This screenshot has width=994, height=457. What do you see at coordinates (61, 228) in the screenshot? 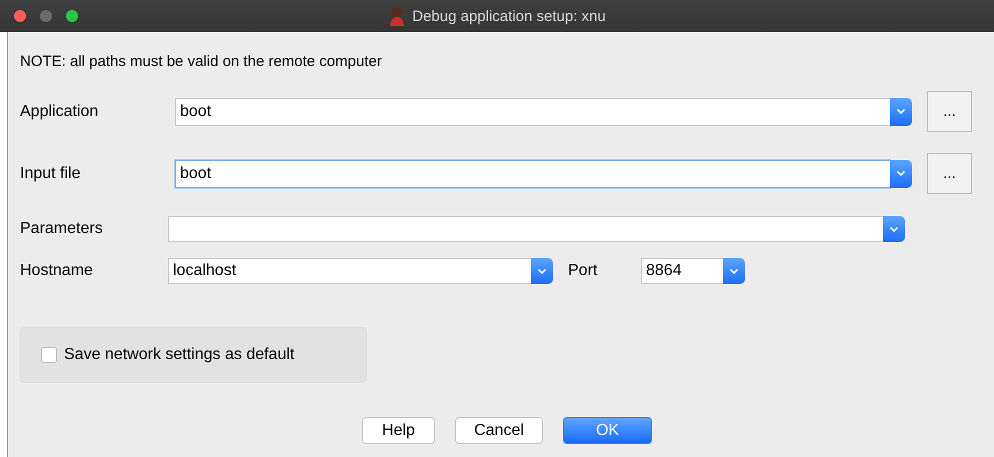
I see `field-label: Parameters` at bounding box center [61, 228].